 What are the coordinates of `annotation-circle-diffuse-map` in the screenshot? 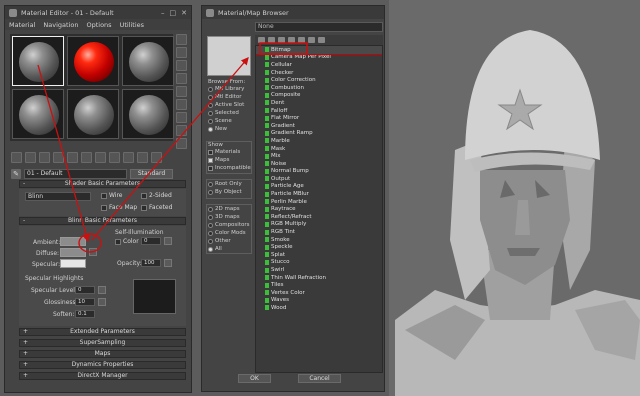 It's located at (90, 243).